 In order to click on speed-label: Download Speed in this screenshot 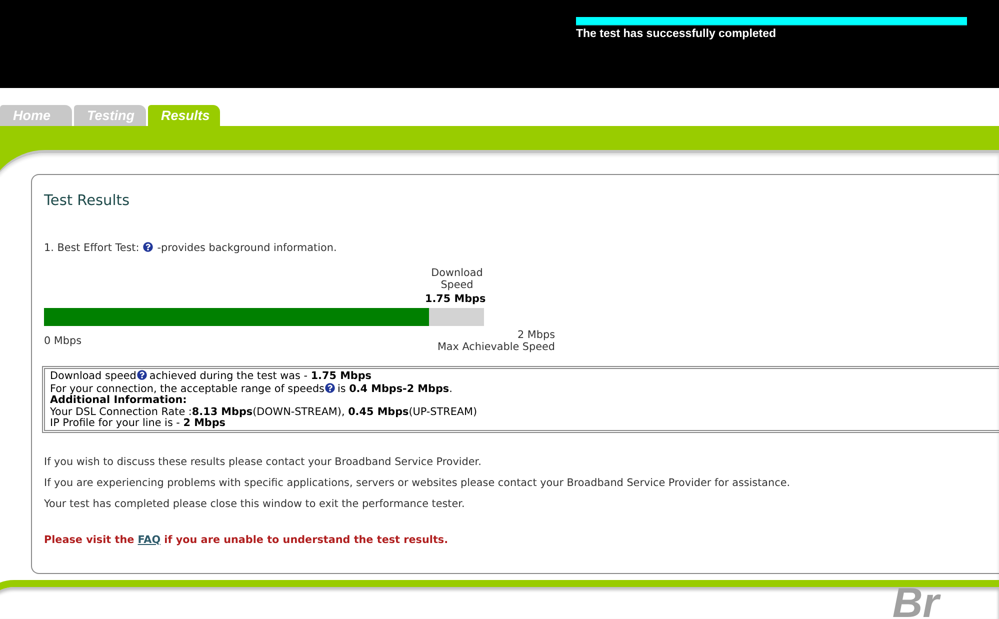, I will do `click(457, 279)`.